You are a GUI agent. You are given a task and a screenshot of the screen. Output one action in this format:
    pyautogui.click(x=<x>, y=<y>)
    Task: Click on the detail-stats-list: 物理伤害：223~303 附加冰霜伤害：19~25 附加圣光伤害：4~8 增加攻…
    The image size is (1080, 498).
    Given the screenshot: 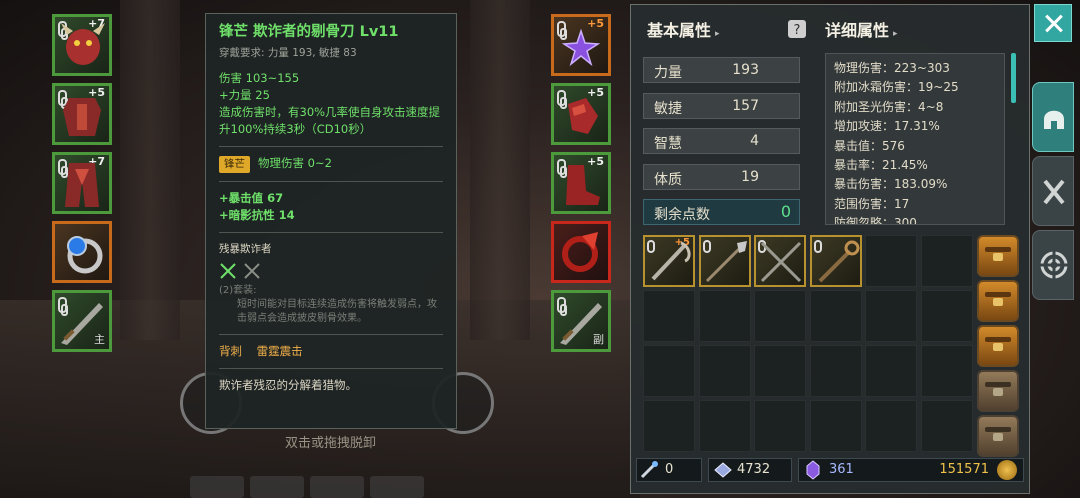 What is the action you would take?
    pyautogui.click(x=915, y=139)
    